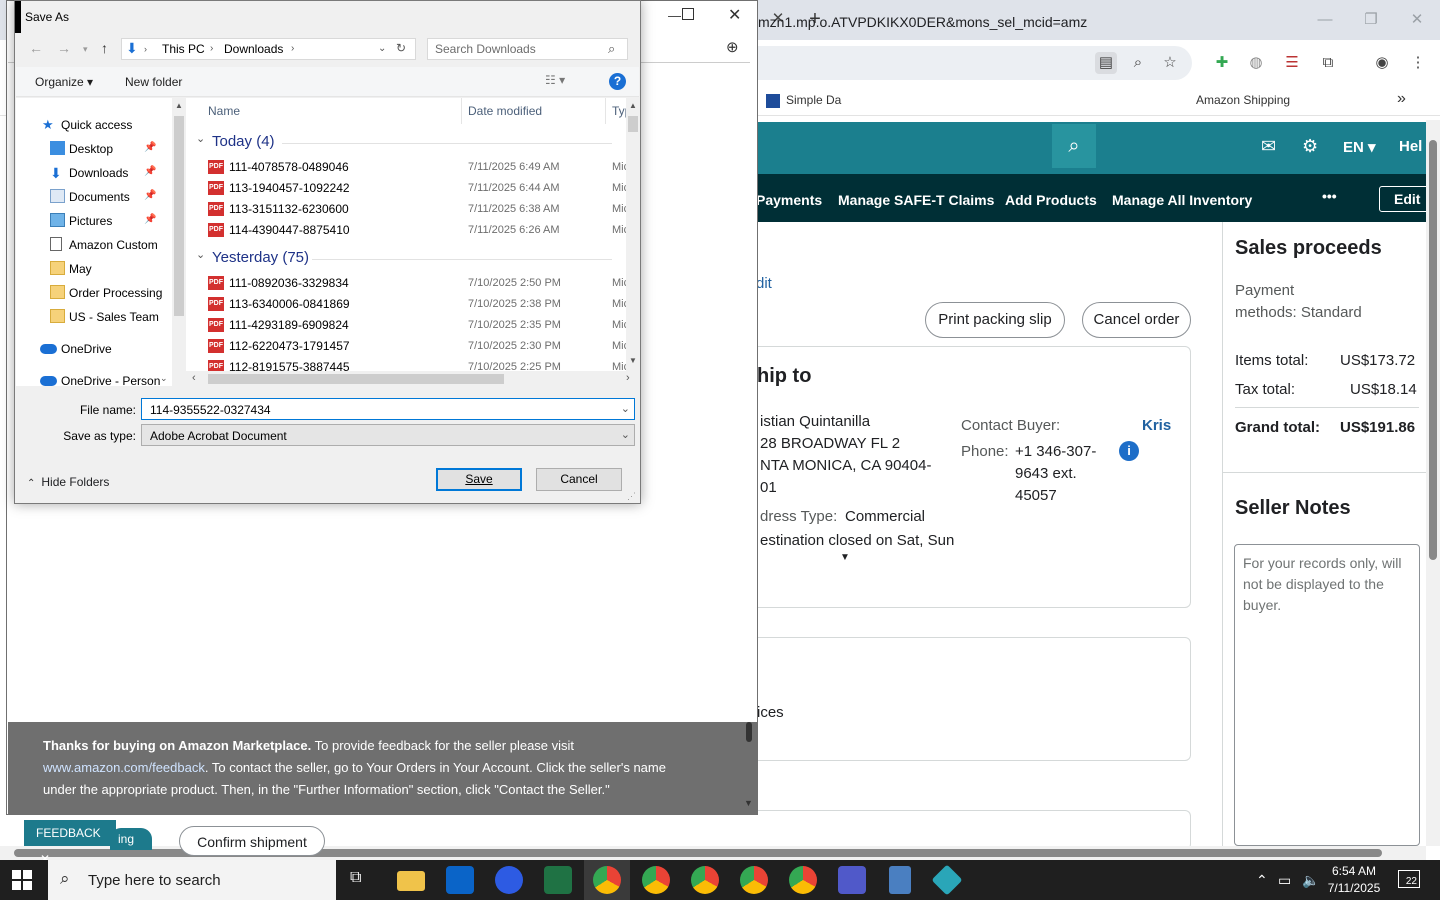 The width and height of the screenshot is (1440, 900). I want to click on nav-edit-button: Edit, so click(1405, 199).